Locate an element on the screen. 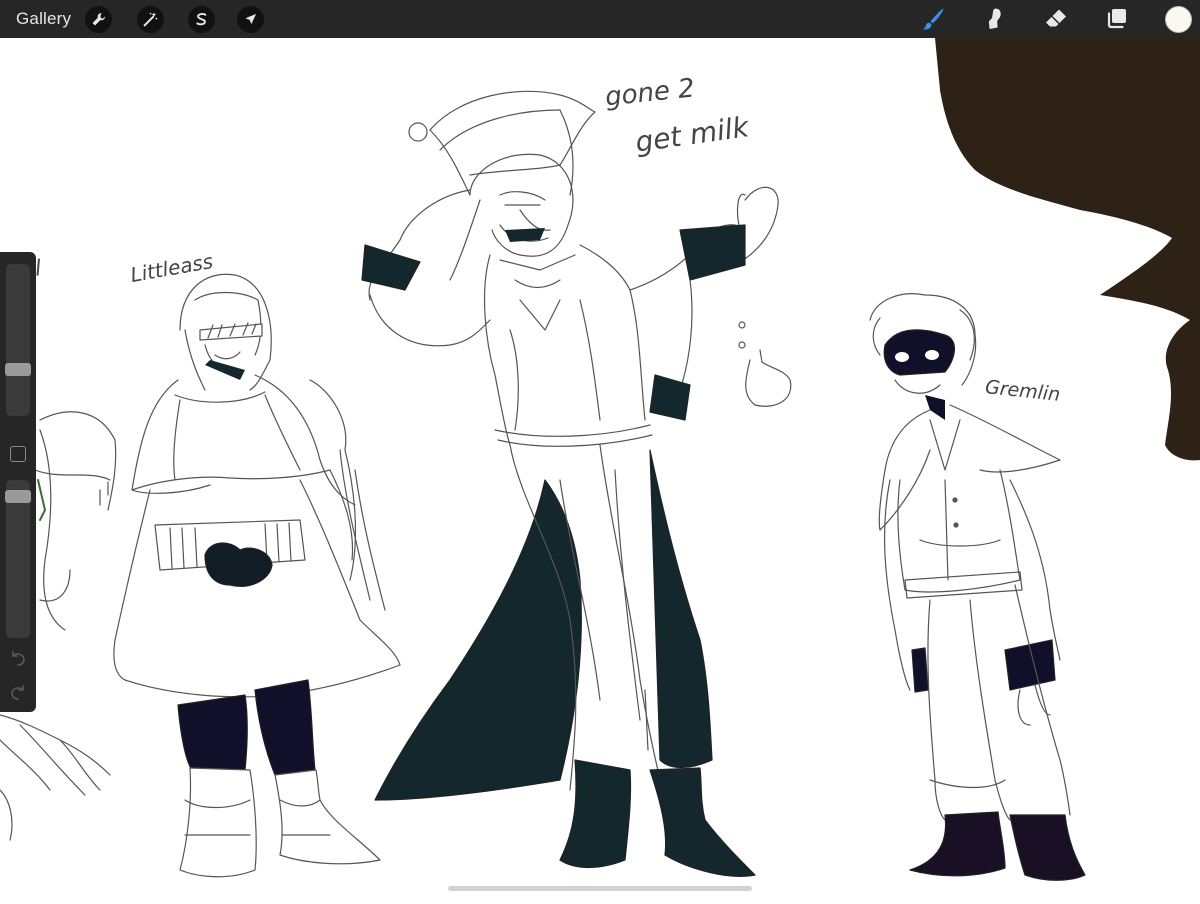 Image resolution: width=1200 pixels, height=904 pixels. modify-button is located at coordinates (18, 454).